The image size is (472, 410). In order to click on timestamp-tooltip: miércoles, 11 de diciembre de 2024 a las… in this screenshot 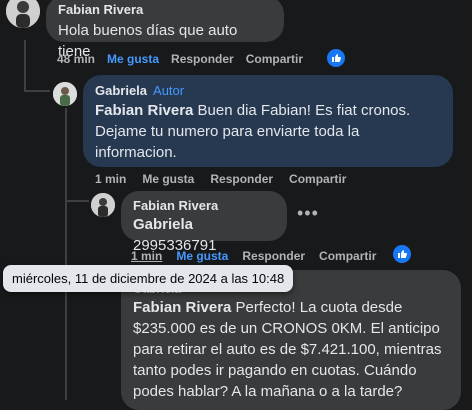, I will do `click(148, 278)`.